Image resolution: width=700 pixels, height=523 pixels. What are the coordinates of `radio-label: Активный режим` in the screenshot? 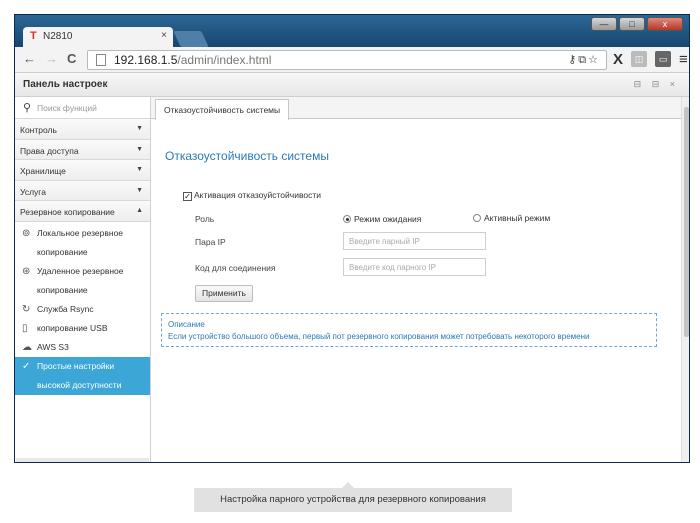 It's located at (517, 218).